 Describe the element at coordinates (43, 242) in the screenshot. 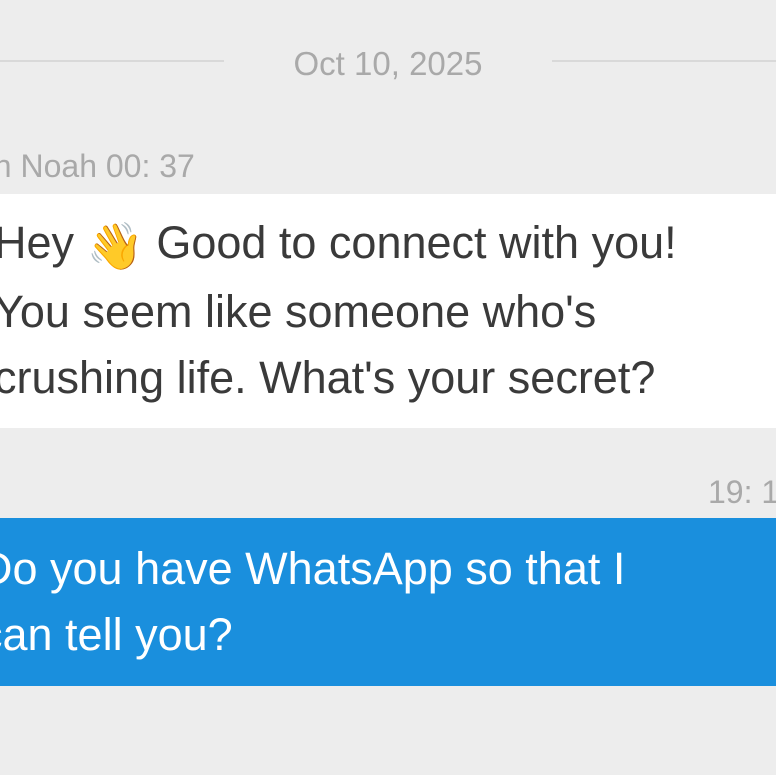

I see `incoming-message-text-start: Hey` at that location.